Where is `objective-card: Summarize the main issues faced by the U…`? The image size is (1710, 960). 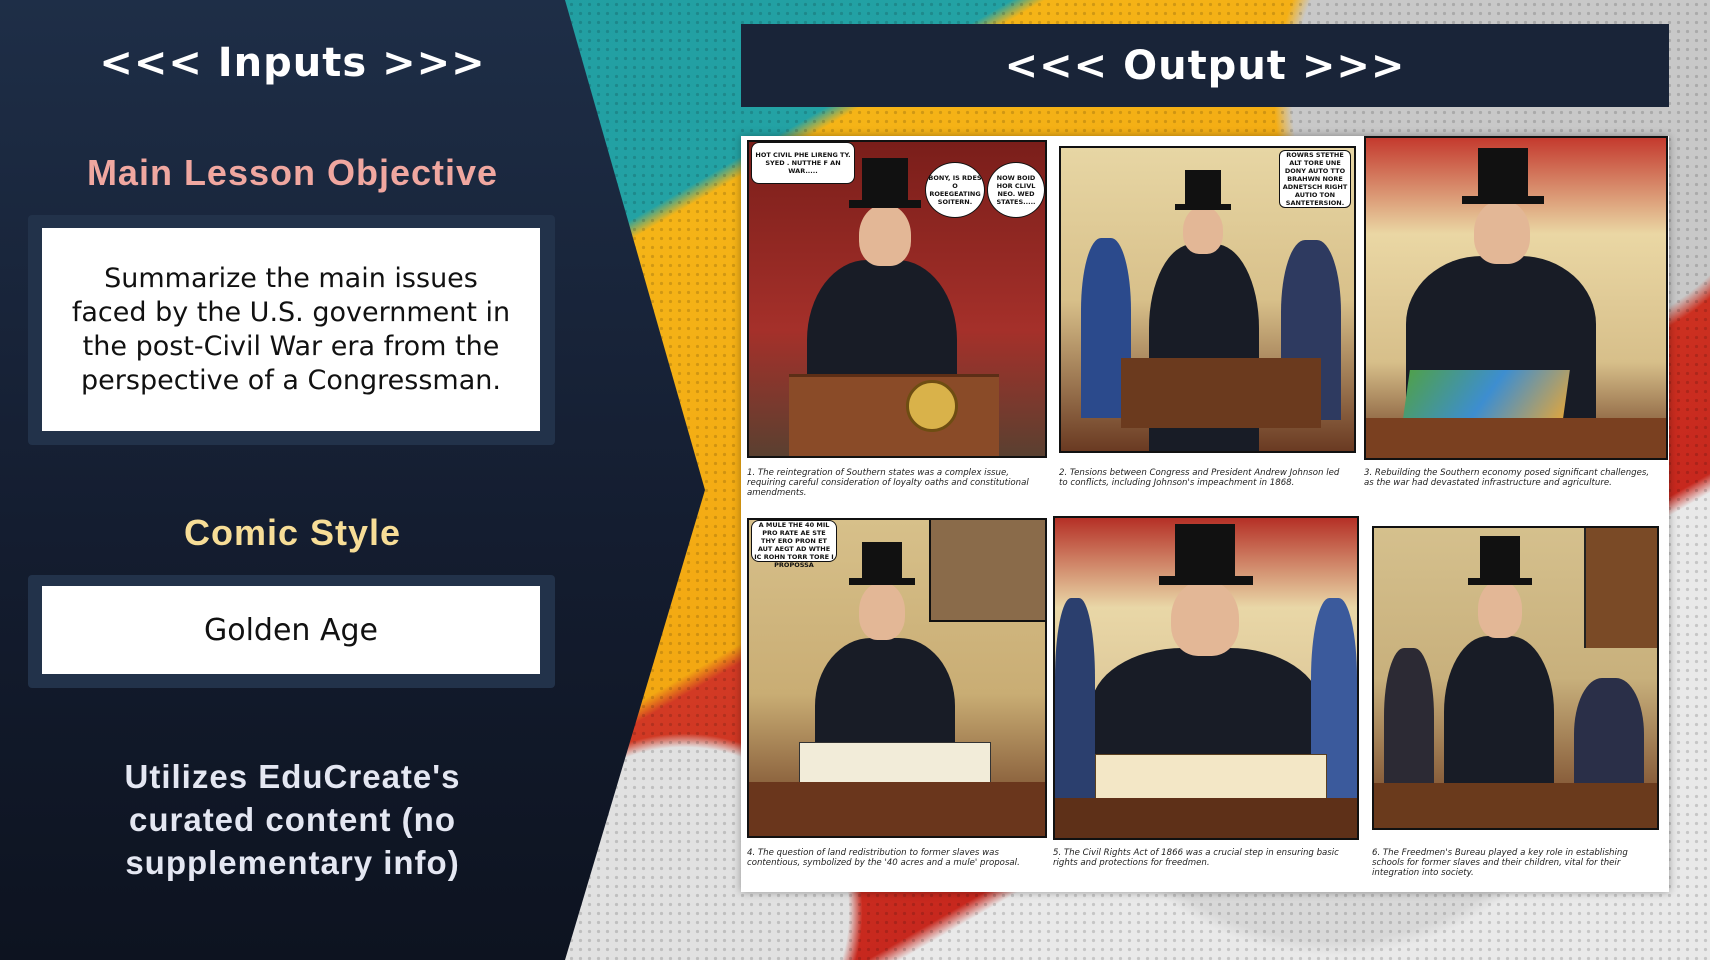
objective-card: Summarize the main issues faced by the U… is located at coordinates (291, 329).